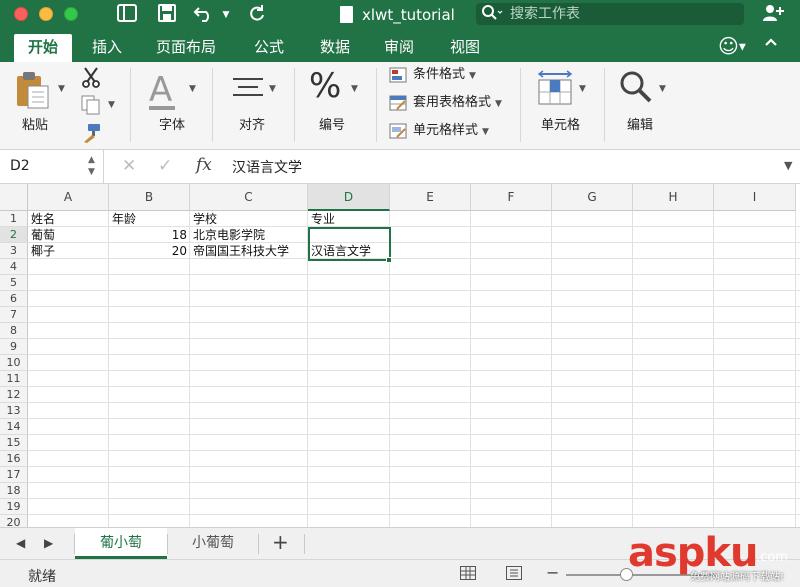 This screenshot has height=587, width=800. What do you see at coordinates (149, 197) in the screenshot?
I see `column-header-b: B` at bounding box center [149, 197].